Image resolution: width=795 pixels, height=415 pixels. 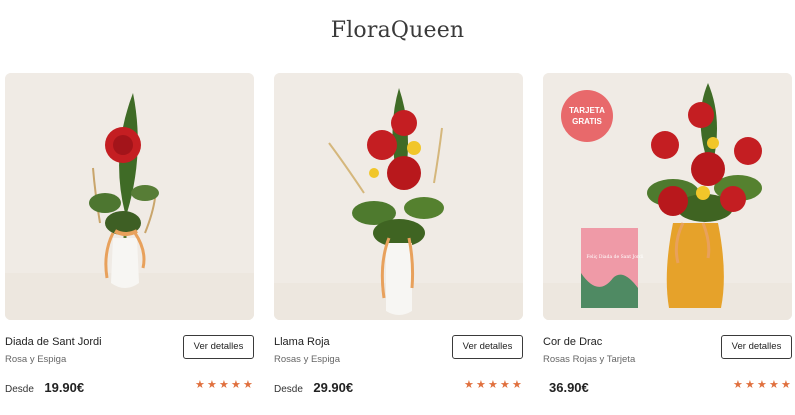 I want to click on product-name: Diada de Sant Jordi, so click(x=53, y=342).